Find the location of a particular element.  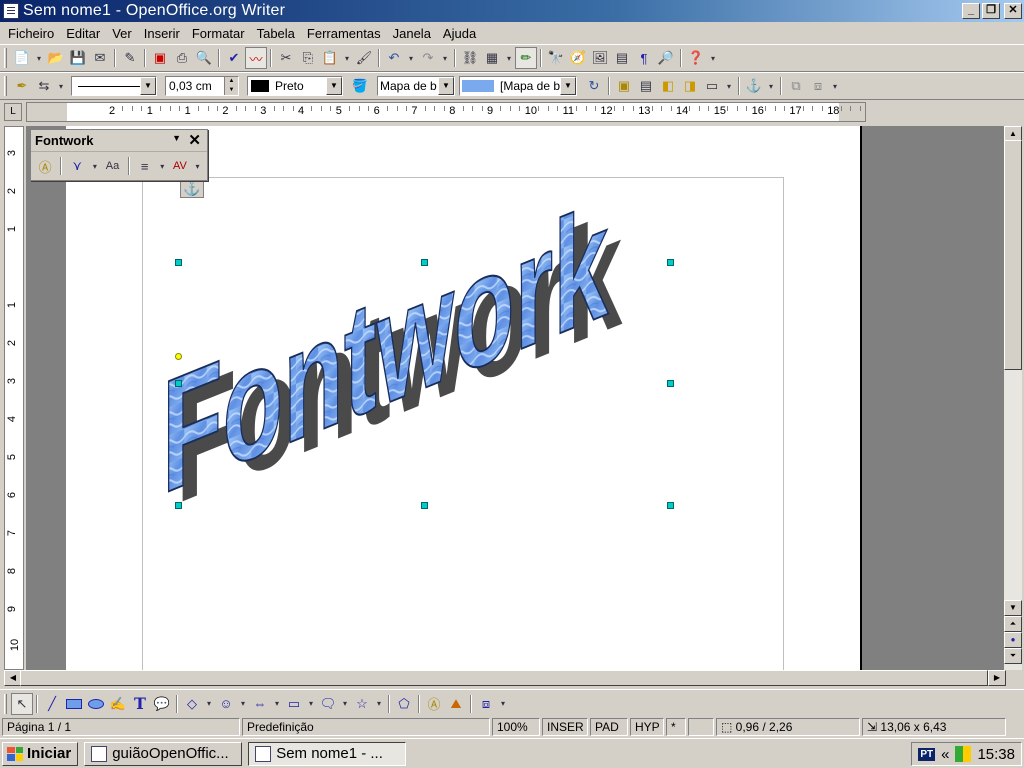

callout-tool-icon: 💬 is located at coordinates (162, 704).